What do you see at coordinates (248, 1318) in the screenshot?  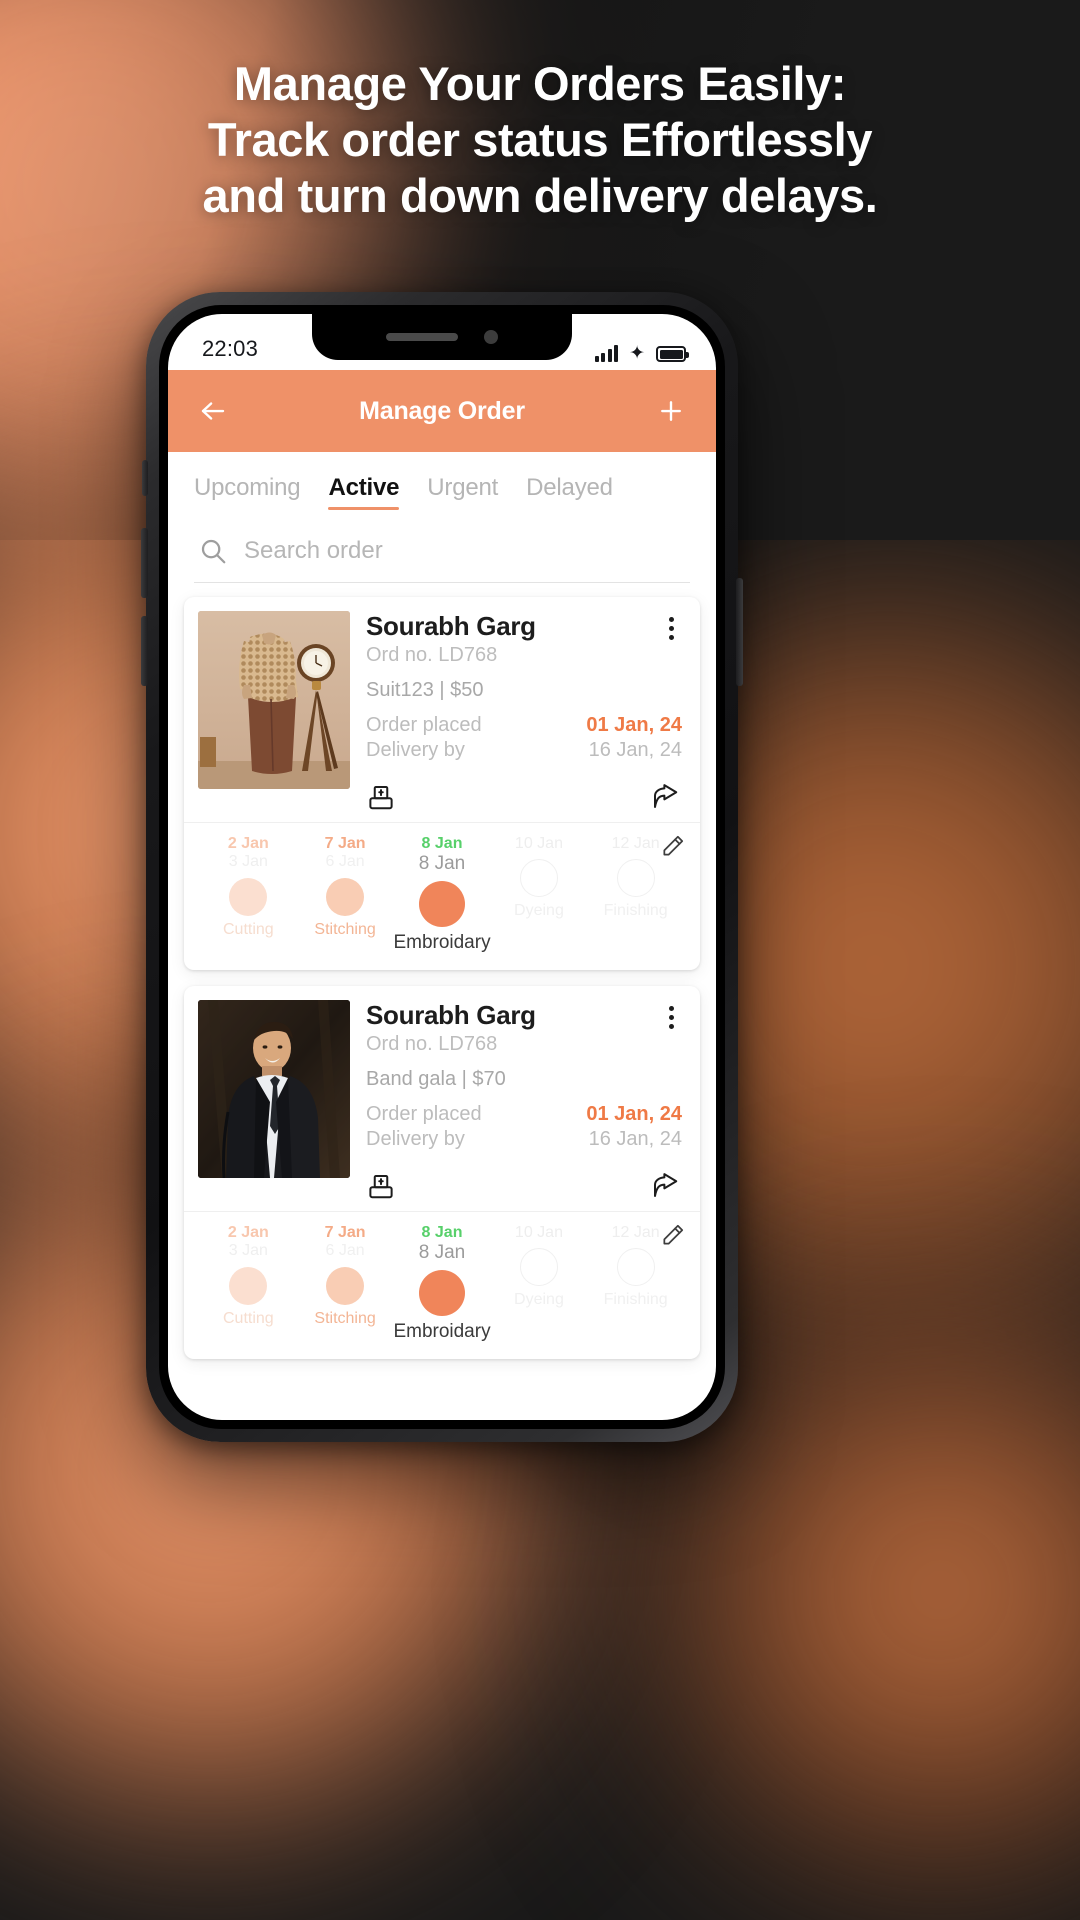 I see `timeline-label: Cutting` at bounding box center [248, 1318].